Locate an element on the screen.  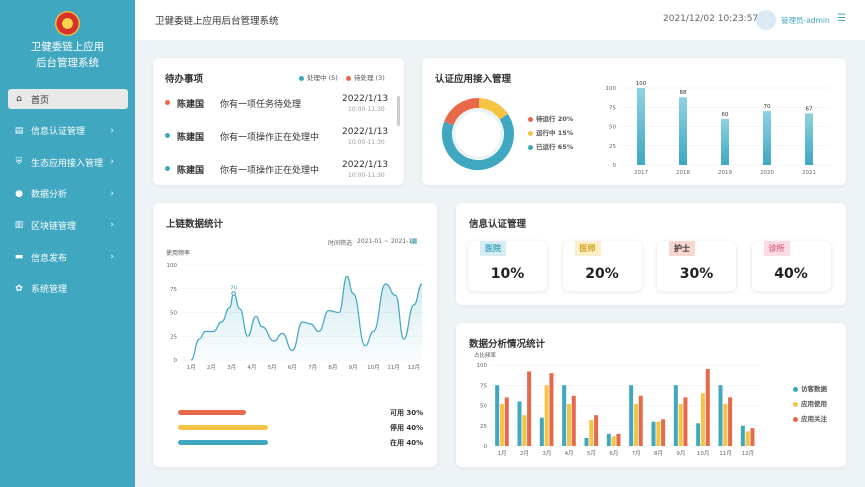
book-icon: ▥ is located at coordinates (19, 225).